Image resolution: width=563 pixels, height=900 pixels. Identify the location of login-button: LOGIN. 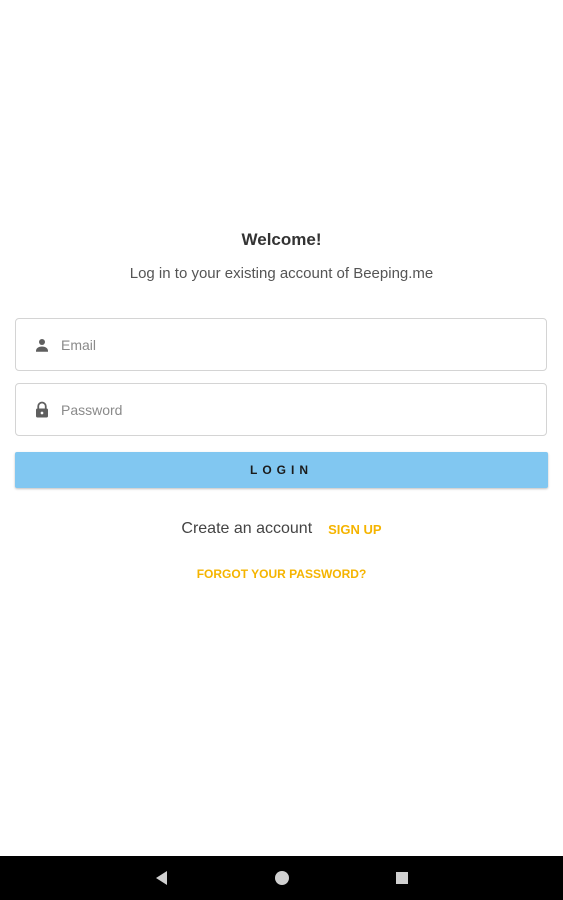
(281, 470).